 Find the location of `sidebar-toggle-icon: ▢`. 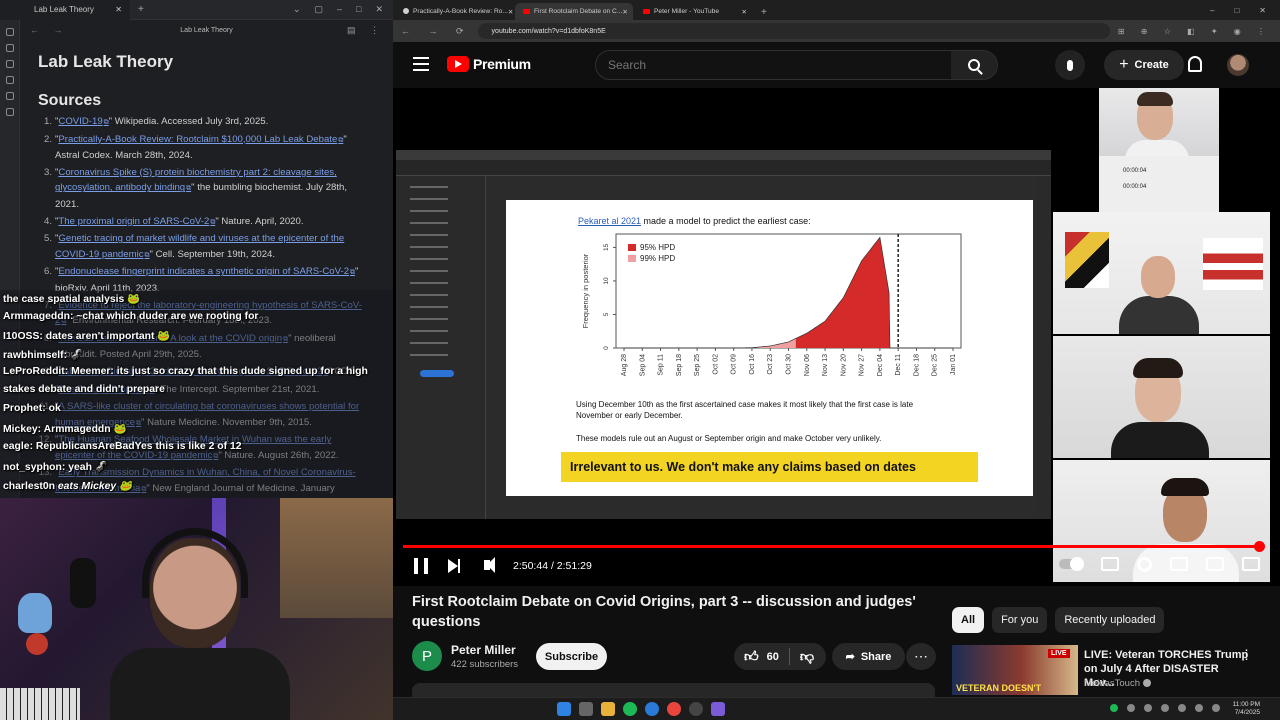

sidebar-toggle-icon: ▢ is located at coordinates (318, 9).